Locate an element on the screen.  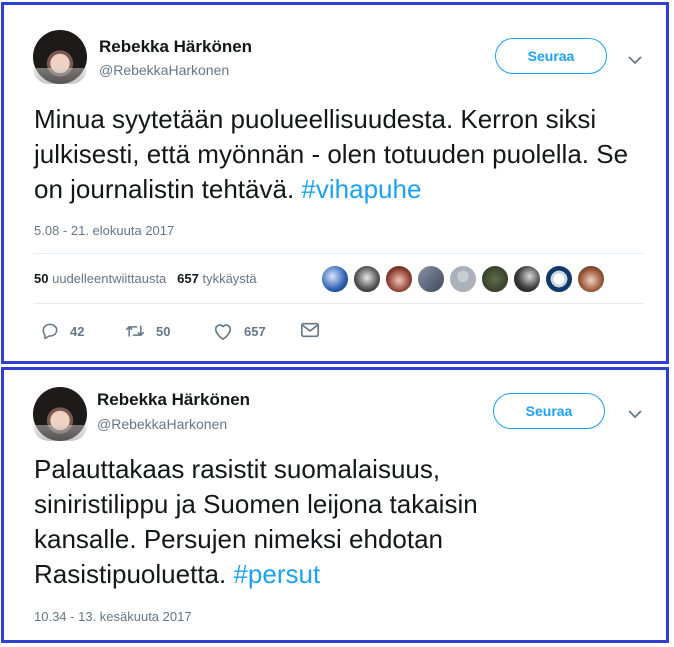
like-count: 657 is located at coordinates (188, 278).